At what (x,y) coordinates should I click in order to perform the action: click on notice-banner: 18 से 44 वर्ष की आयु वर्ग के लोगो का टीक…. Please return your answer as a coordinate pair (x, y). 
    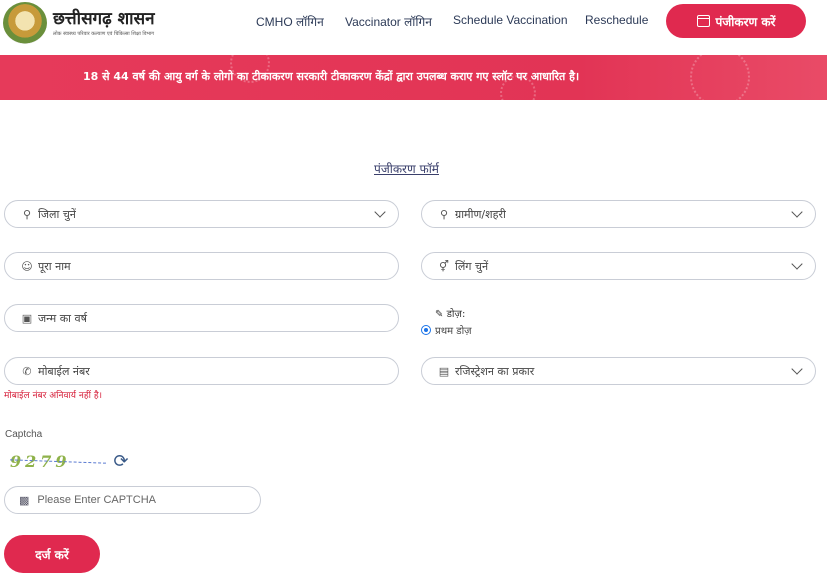
    Looking at the image, I should click on (413, 77).